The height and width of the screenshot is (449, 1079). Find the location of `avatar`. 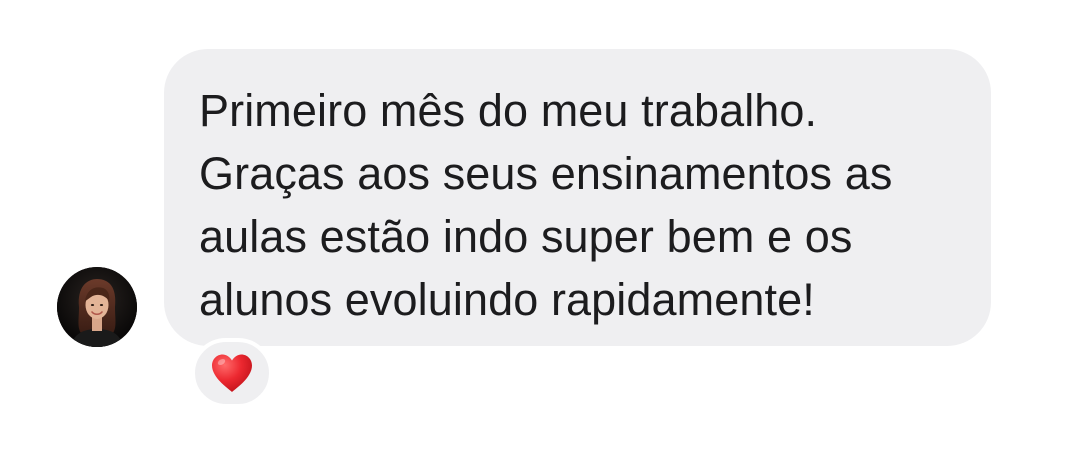

avatar is located at coordinates (97, 307).